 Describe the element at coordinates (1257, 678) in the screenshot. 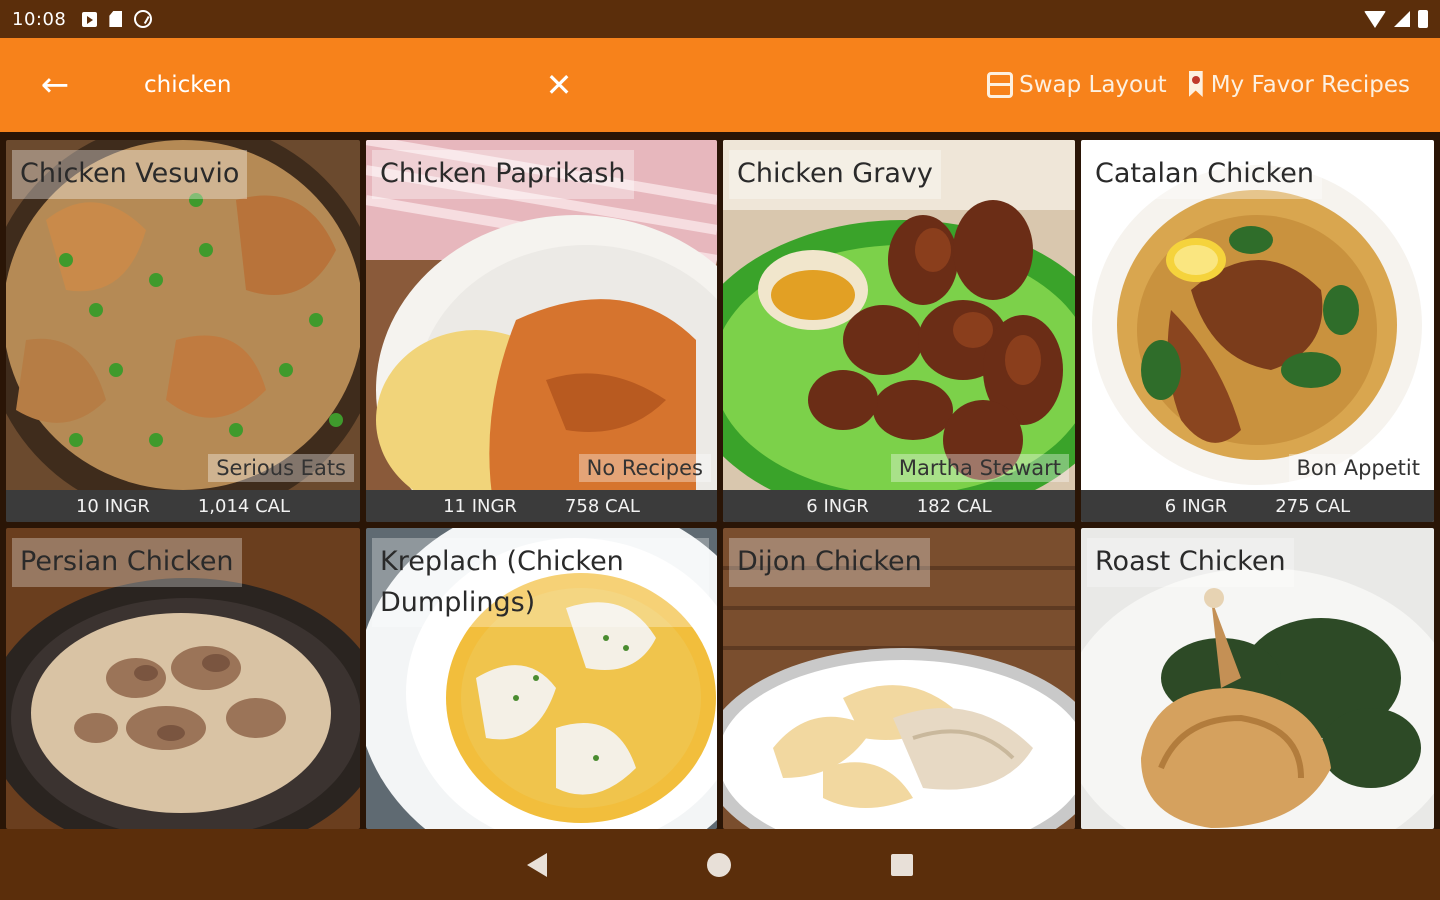

I see `recipe-card: Roast Chicken` at that location.